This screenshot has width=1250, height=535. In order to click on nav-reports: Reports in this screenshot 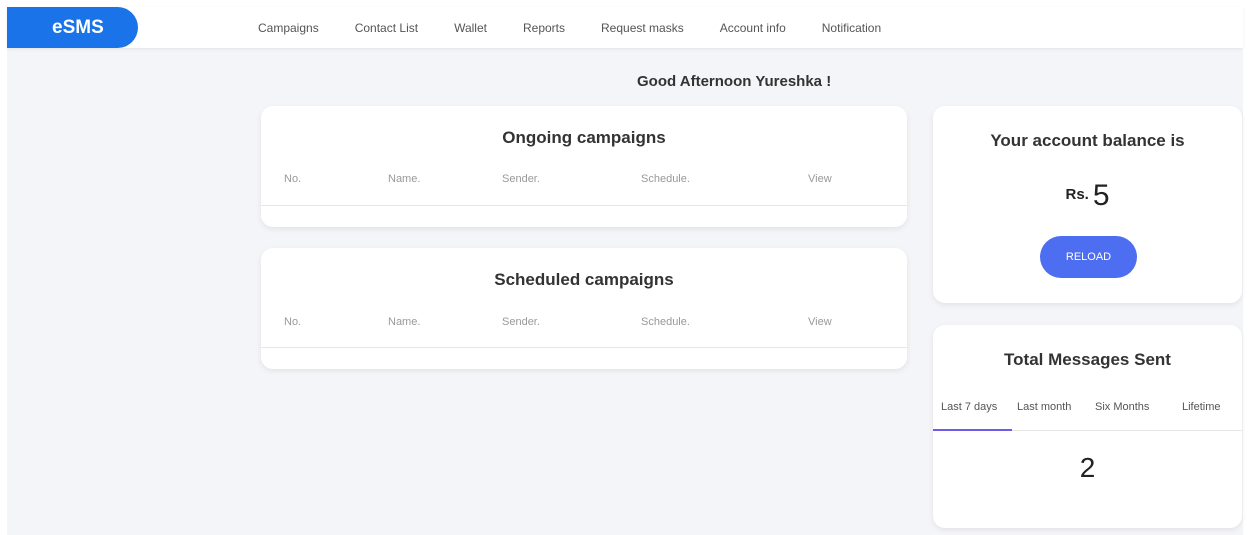, I will do `click(544, 28)`.